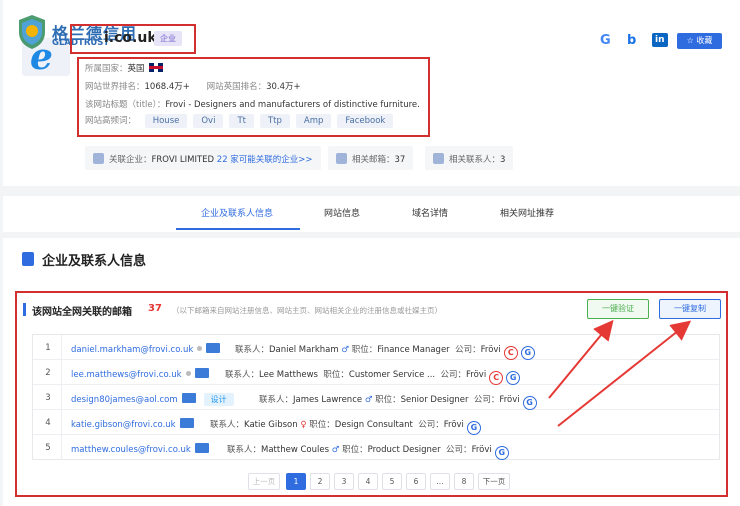 The width and height of the screenshot is (740, 506). I want to click on arrow-to-verify, so click(581, 359).